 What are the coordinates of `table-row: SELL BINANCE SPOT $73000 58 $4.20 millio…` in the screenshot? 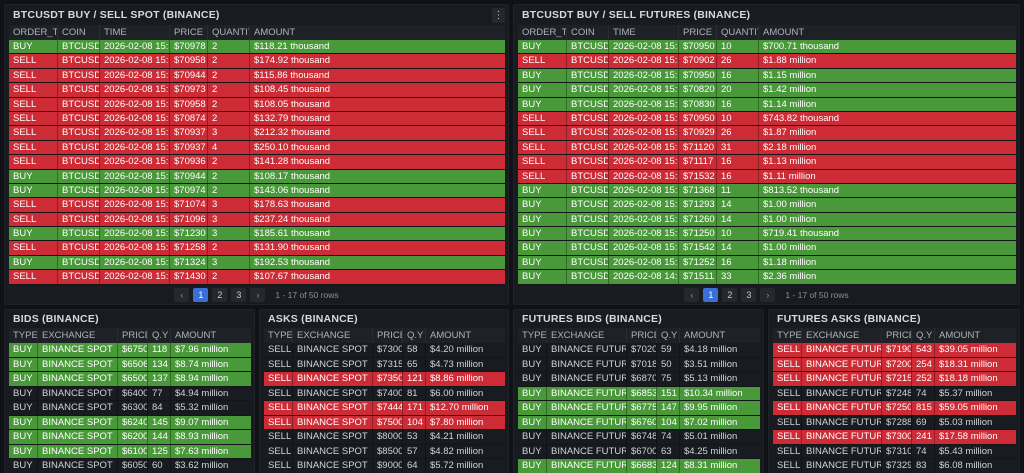 It's located at (384, 350).